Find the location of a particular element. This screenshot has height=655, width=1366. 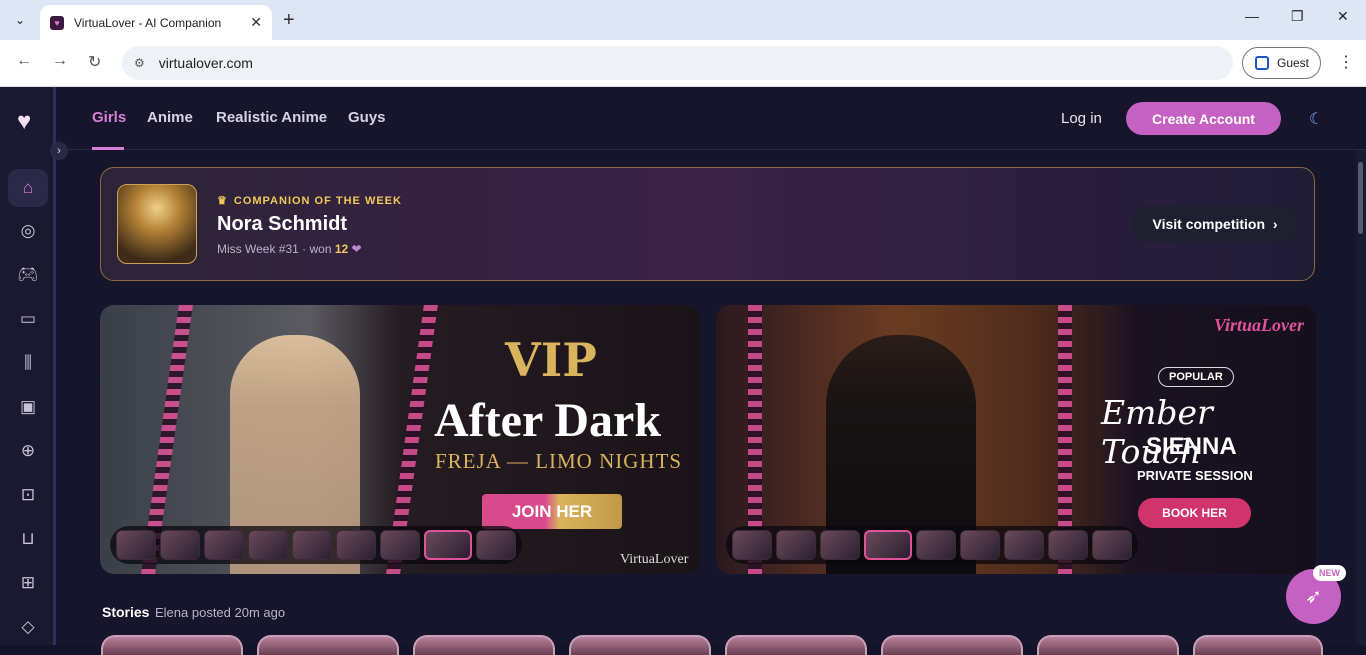

plus-circle-icon: ⊕ is located at coordinates (28, 450).